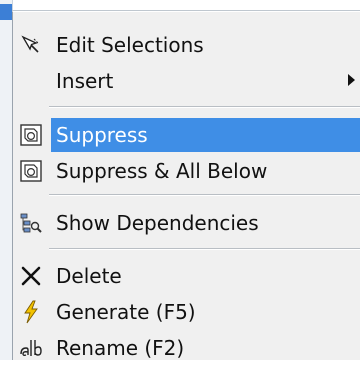 The width and height of the screenshot is (360, 365). Describe the element at coordinates (186, 81) in the screenshot. I see `menu-item-insert: Insert` at that location.